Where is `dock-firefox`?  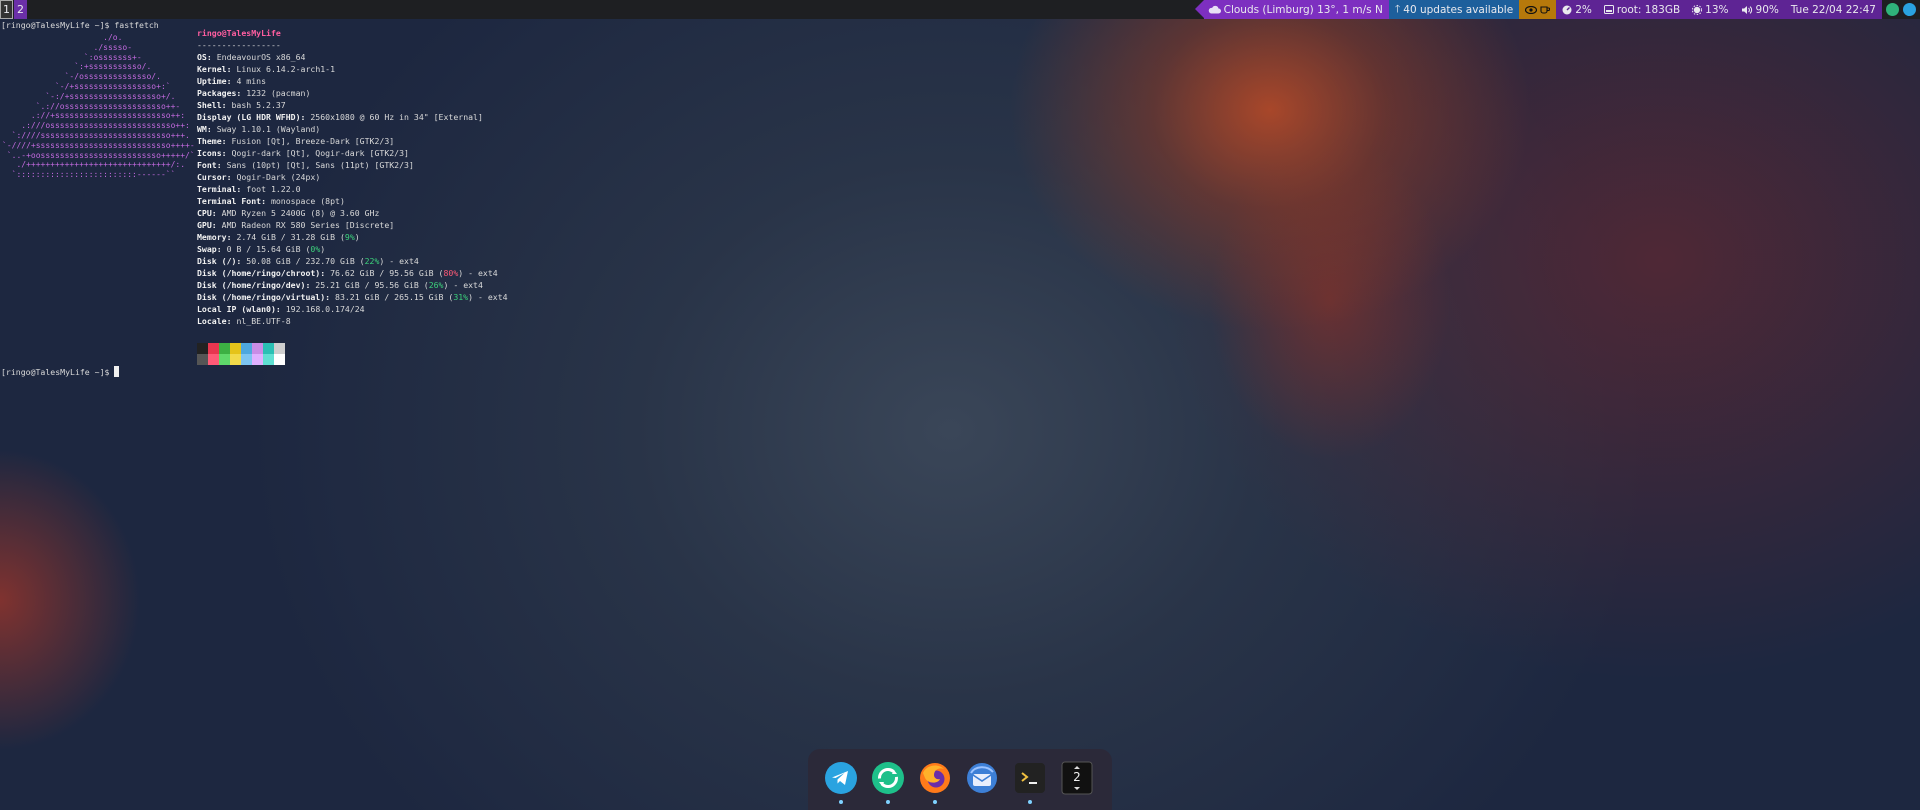 dock-firefox is located at coordinates (935, 782).